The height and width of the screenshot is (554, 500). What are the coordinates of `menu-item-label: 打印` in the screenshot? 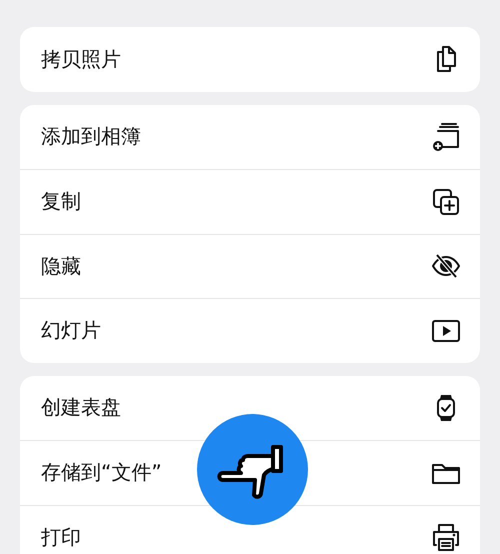 It's located at (61, 537).